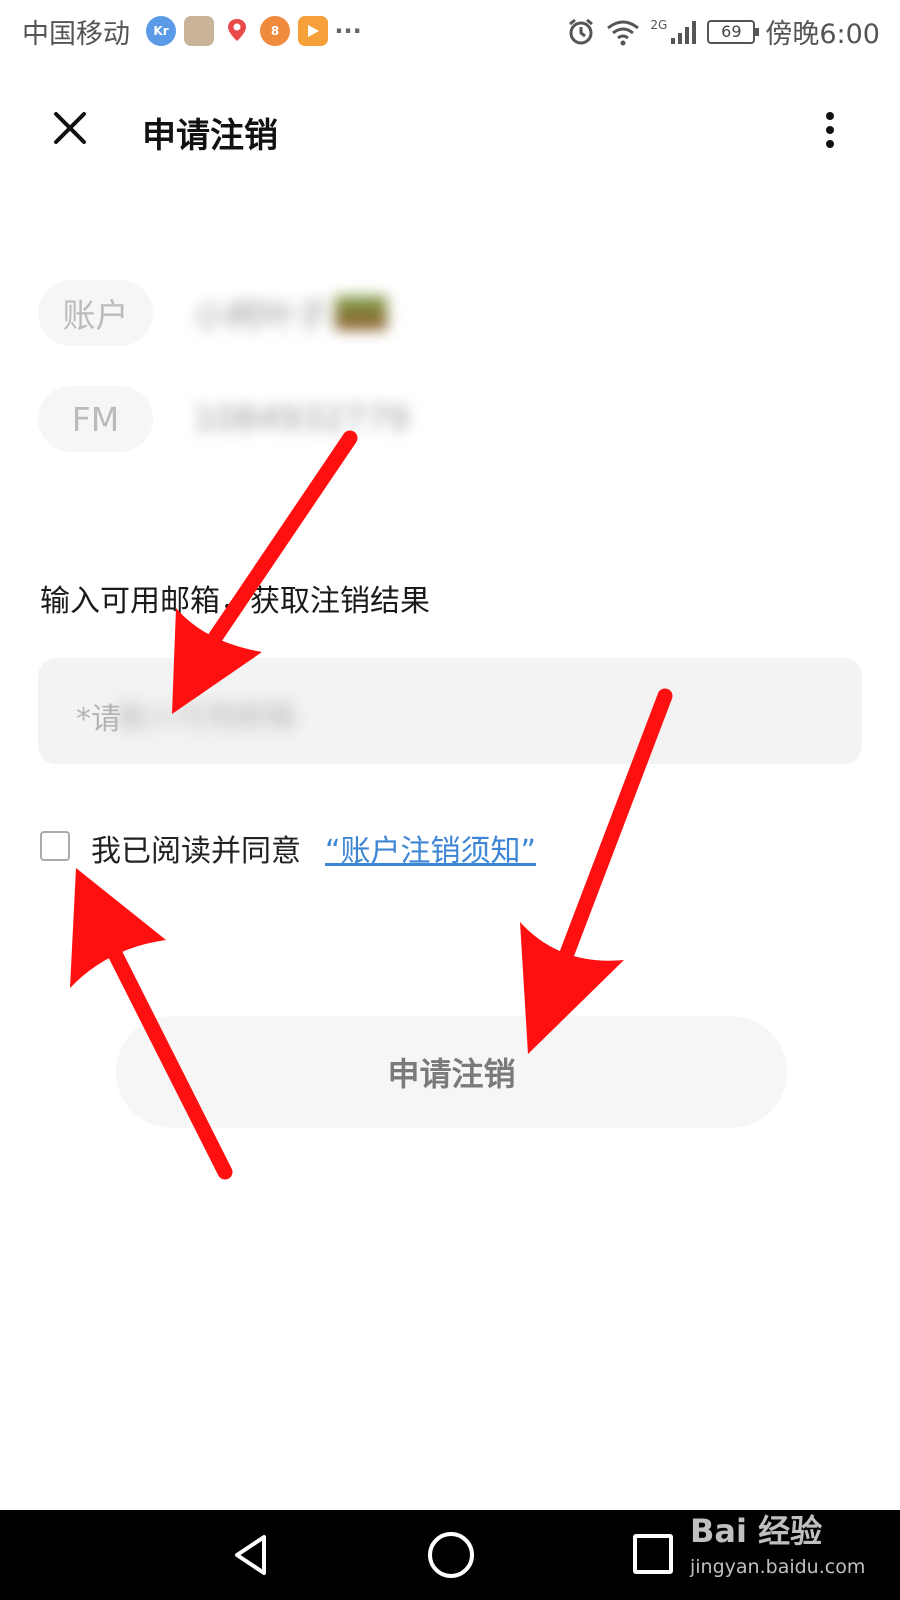 The height and width of the screenshot is (1600, 900). I want to click on 36kr-icon: Kr, so click(161, 31).